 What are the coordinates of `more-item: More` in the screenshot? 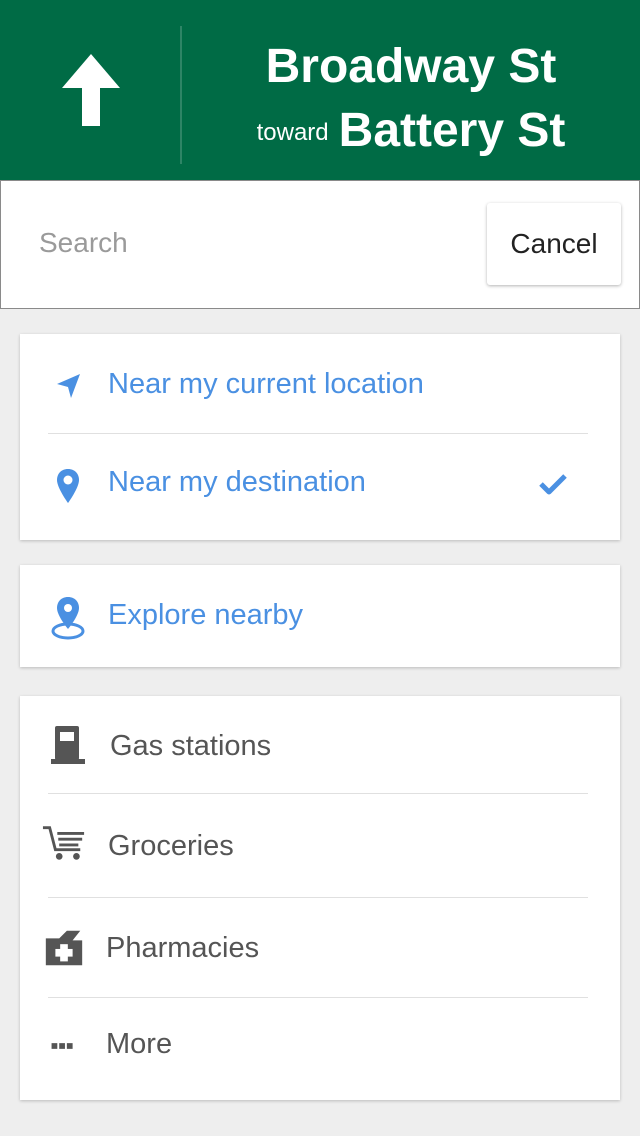 It's located at (320, 1048).